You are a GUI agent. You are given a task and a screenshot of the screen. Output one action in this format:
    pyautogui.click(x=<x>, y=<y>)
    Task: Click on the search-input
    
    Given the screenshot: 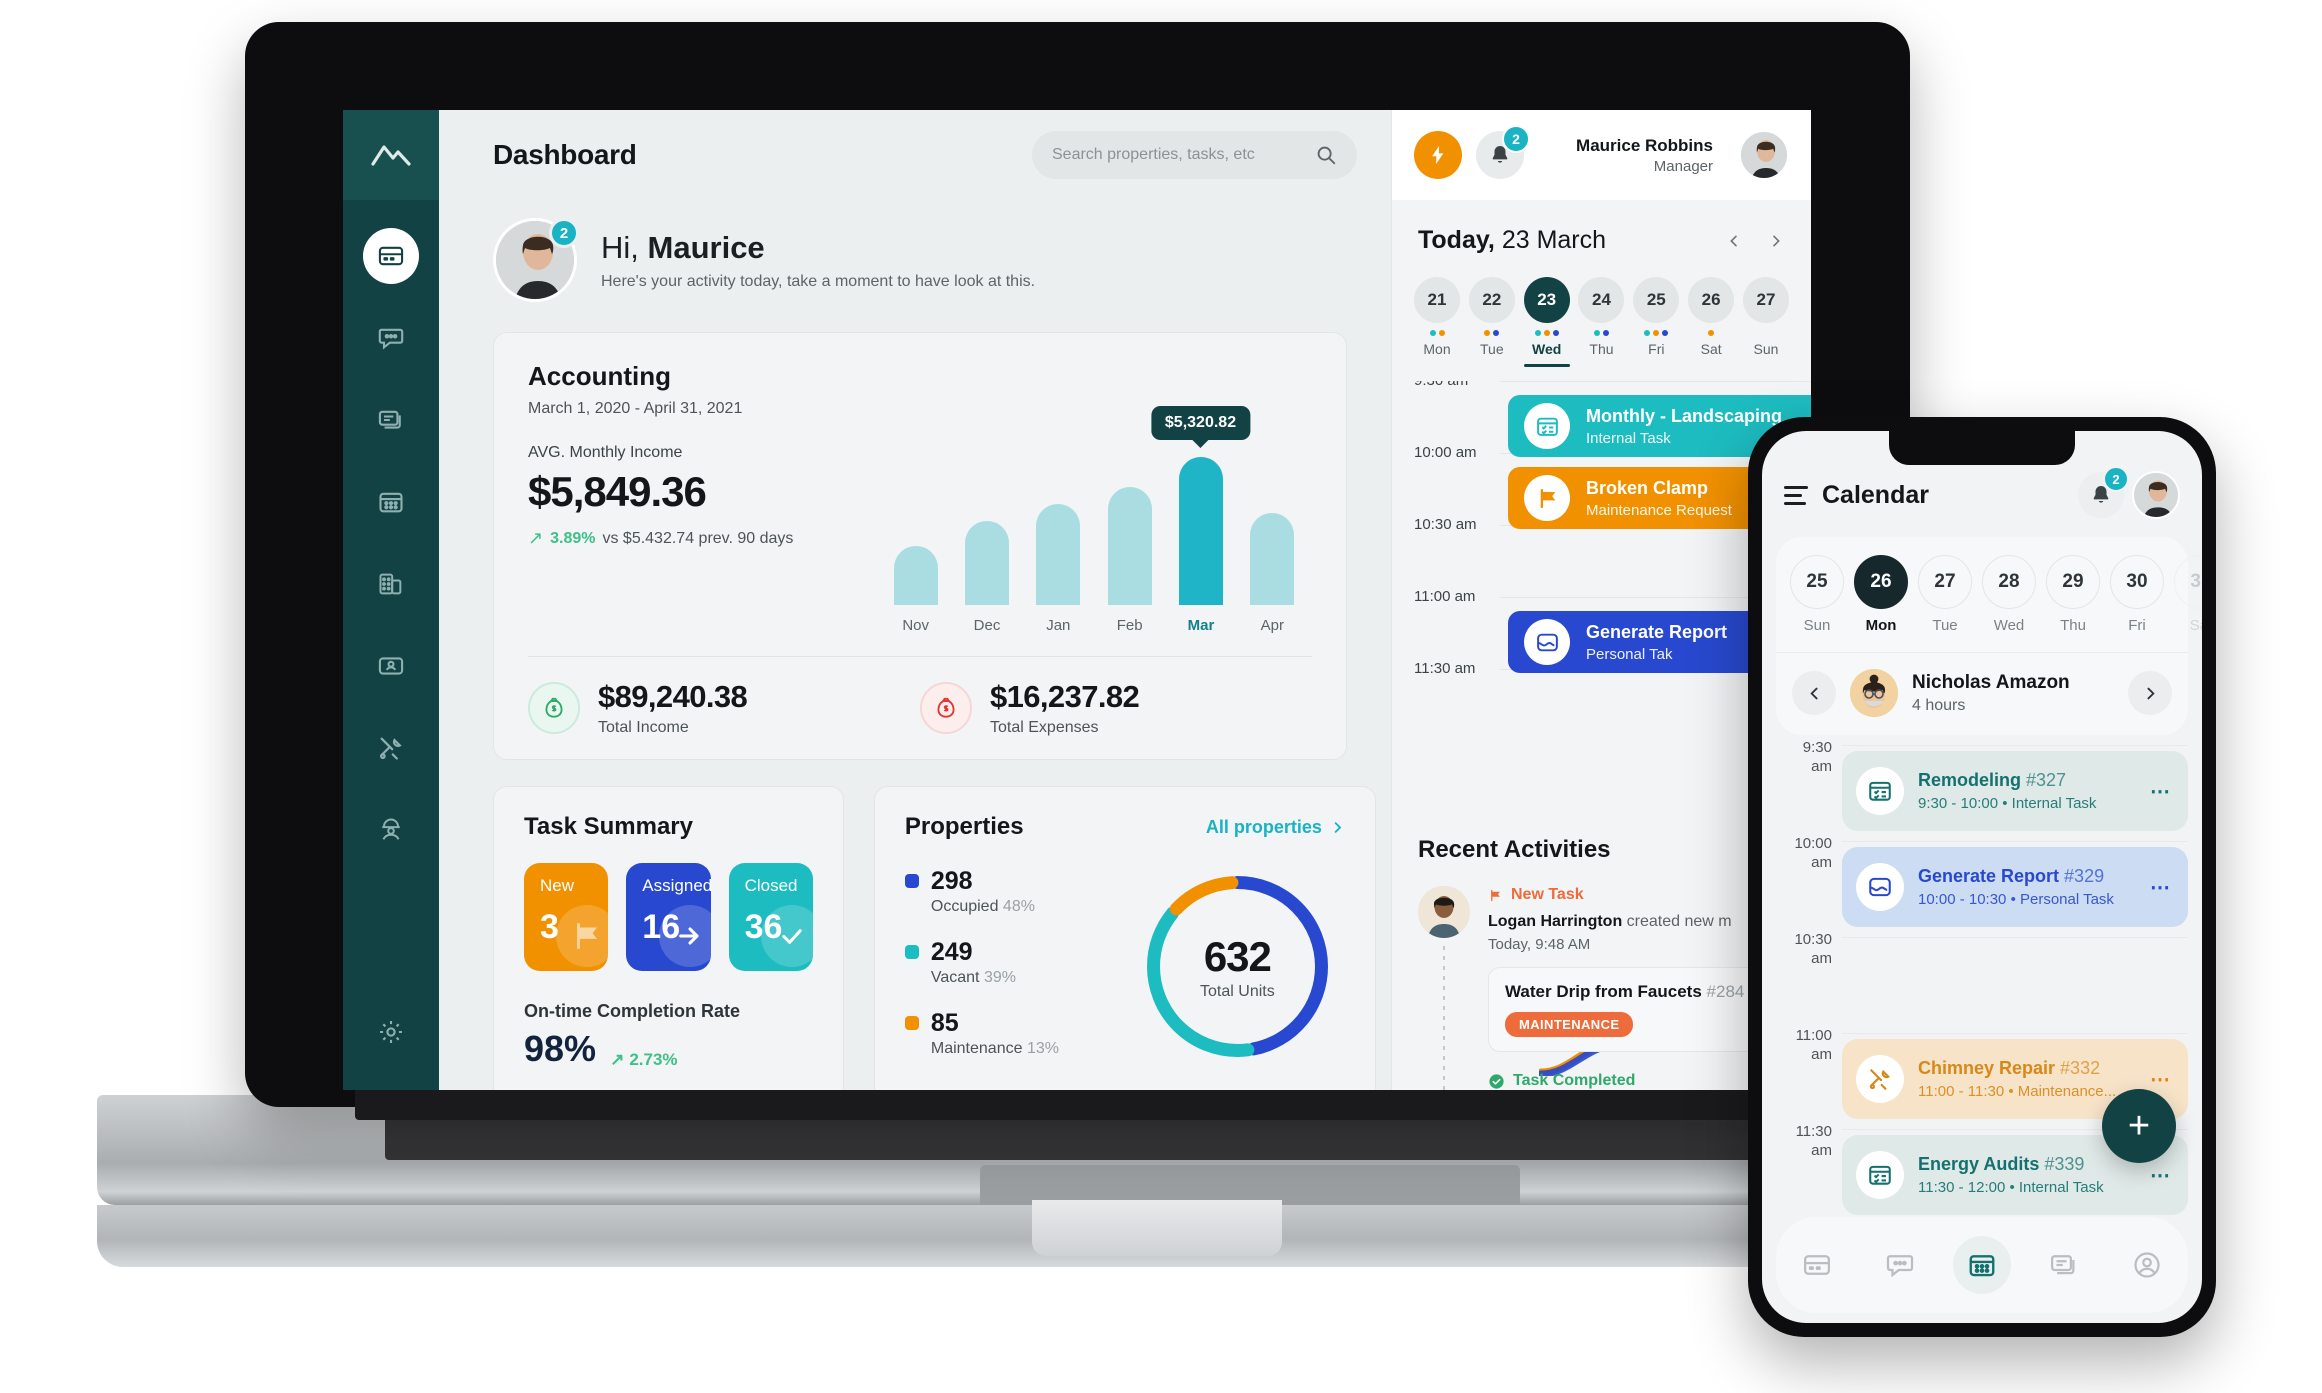 What is the action you would take?
    pyautogui.click(x=1178, y=155)
    